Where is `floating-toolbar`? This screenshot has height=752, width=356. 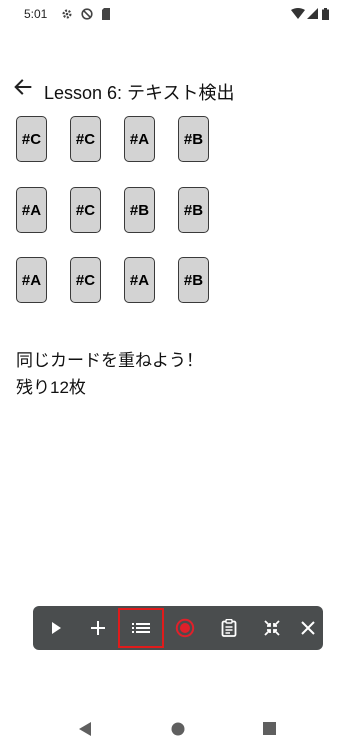
floating-toolbar is located at coordinates (178, 628).